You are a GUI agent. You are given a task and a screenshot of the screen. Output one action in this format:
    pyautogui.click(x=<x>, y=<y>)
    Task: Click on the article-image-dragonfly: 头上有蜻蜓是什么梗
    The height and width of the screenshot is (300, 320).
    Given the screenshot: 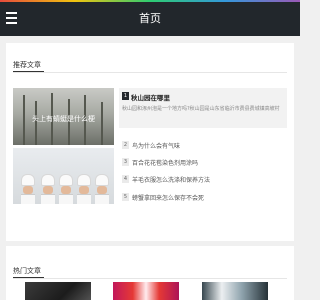 What is the action you would take?
    pyautogui.click(x=63, y=116)
    